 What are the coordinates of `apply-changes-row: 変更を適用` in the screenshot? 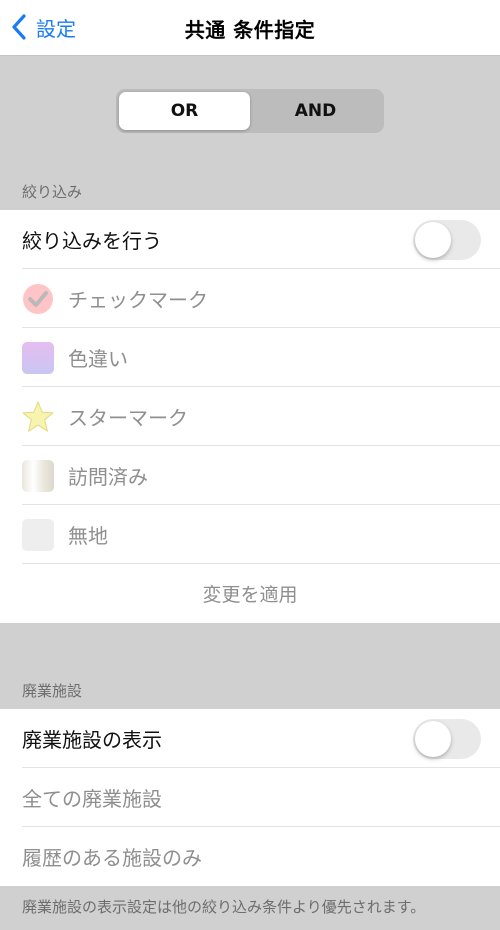 It's located at (250, 593).